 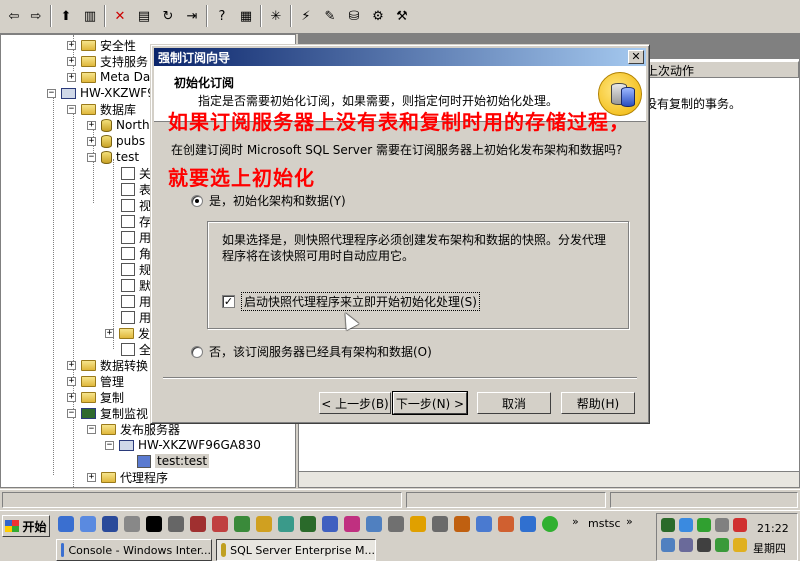 I want to click on properties-icon: ▤, so click(x=144, y=16).